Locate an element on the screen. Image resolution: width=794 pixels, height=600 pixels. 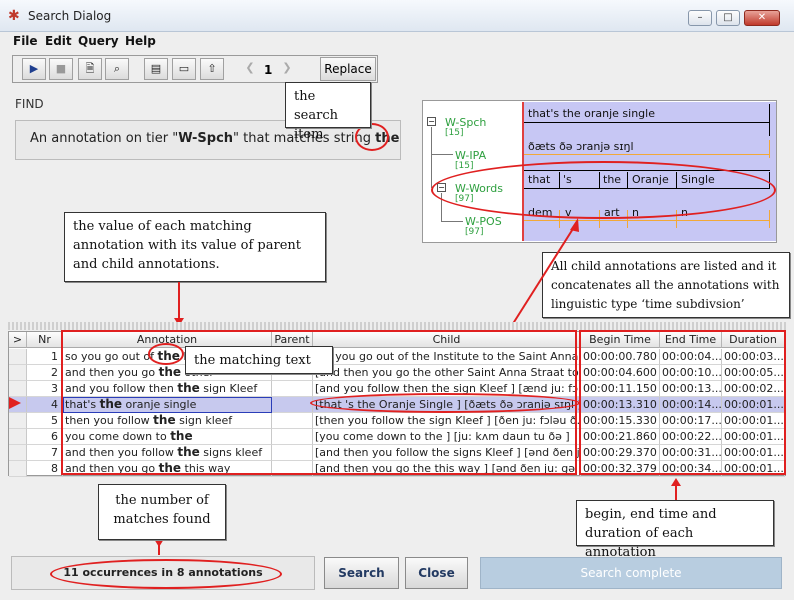
prev-page-icon: ❮ is located at coordinates (250, 69).